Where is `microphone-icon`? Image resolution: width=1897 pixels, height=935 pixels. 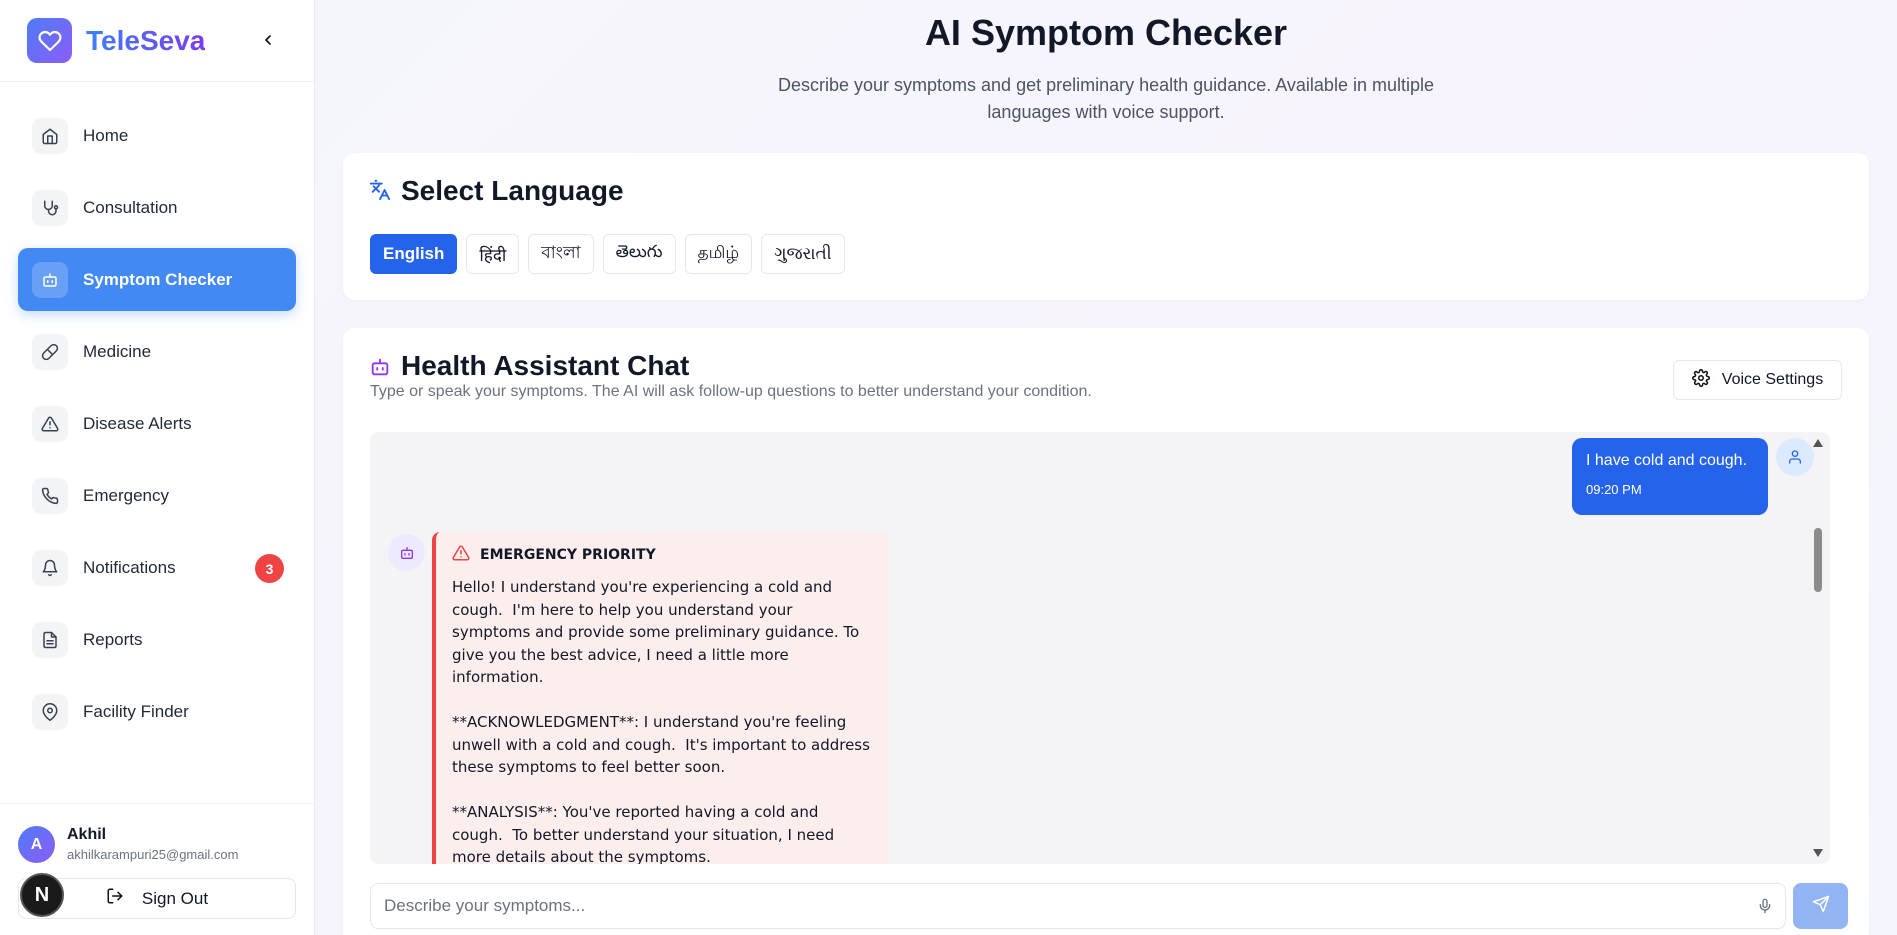
microphone-icon is located at coordinates (1765, 906).